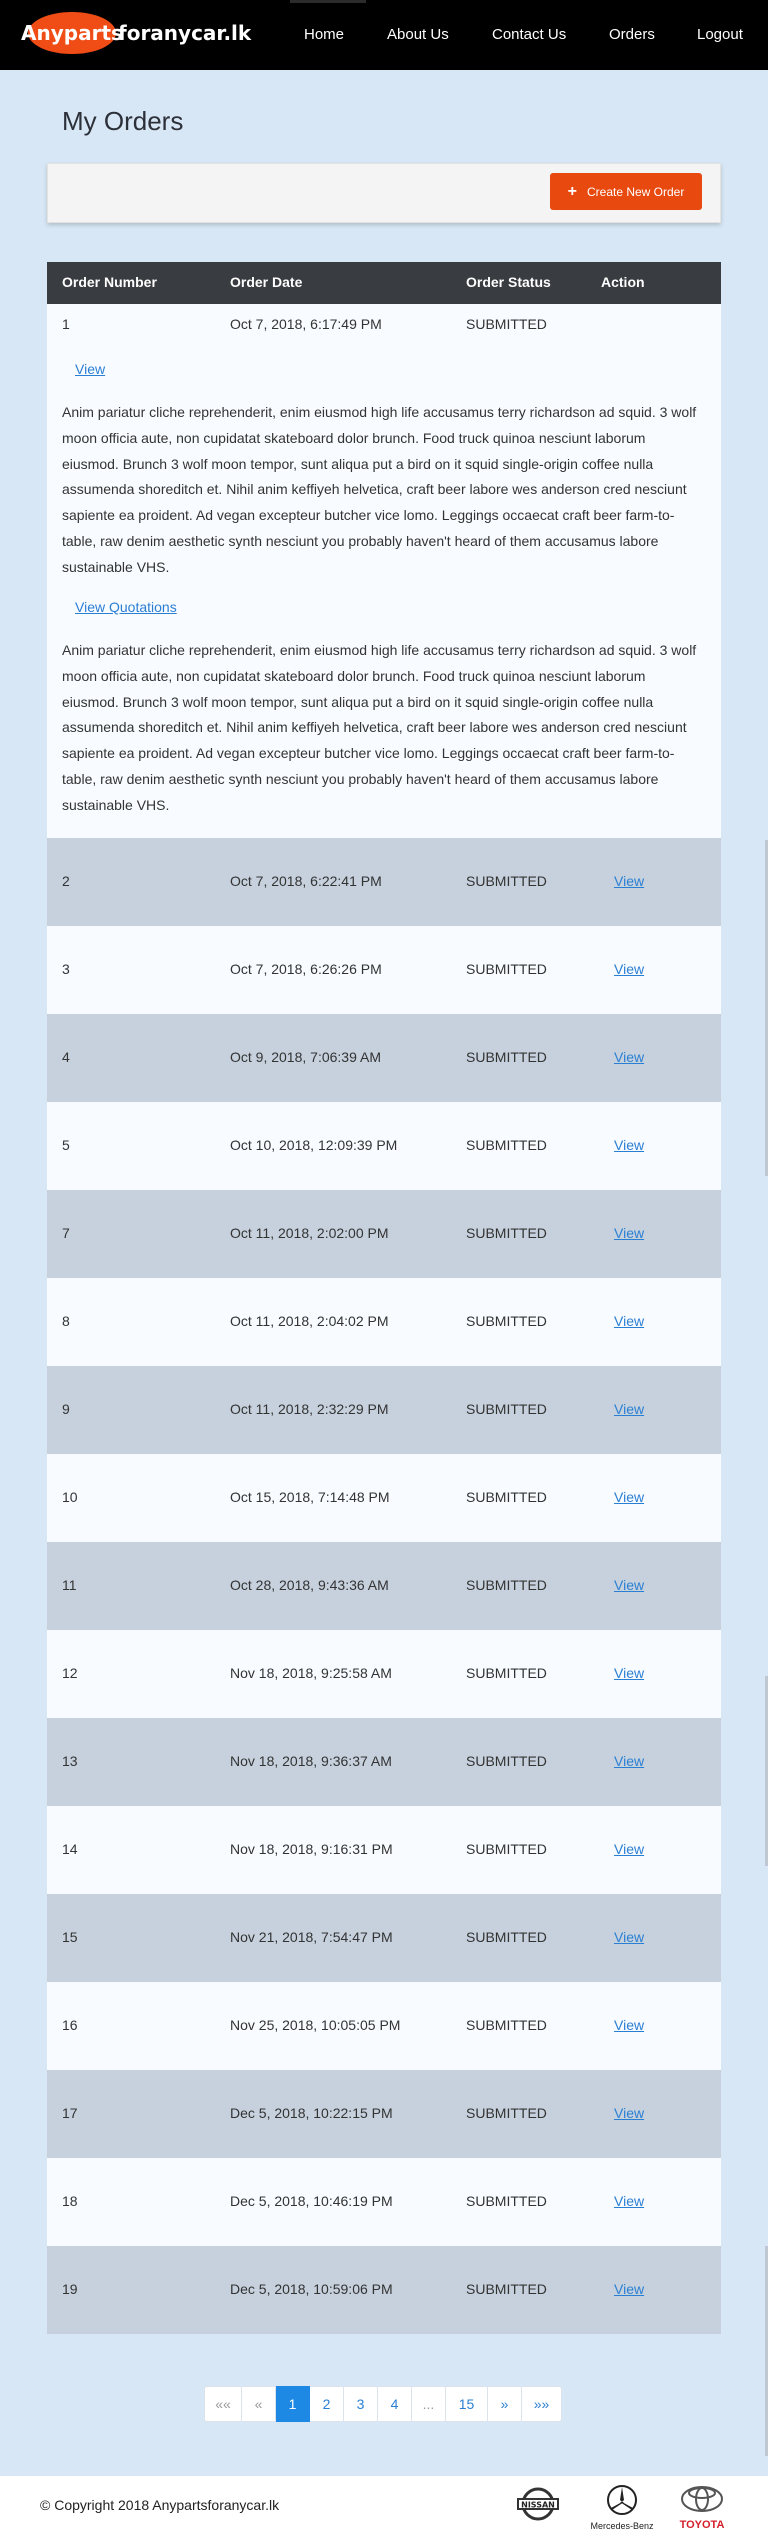 This screenshot has height=2535, width=768. Describe the element at coordinates (311, 2201) in the screenshot. I see `order-date: Dec 5, 2018, 10:46:19 PM` at that location.